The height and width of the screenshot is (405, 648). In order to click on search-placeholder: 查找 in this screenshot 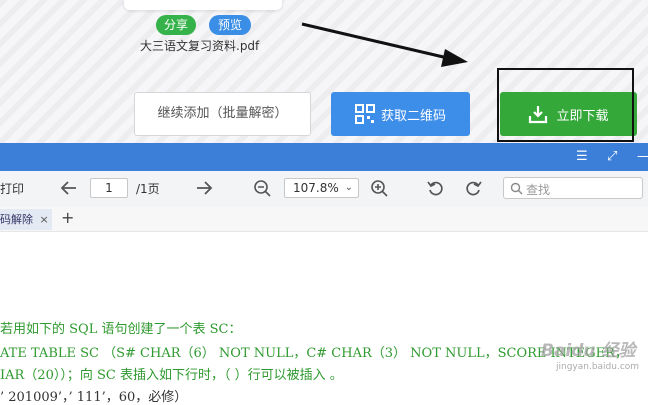, I will do `click(538, 190)`.